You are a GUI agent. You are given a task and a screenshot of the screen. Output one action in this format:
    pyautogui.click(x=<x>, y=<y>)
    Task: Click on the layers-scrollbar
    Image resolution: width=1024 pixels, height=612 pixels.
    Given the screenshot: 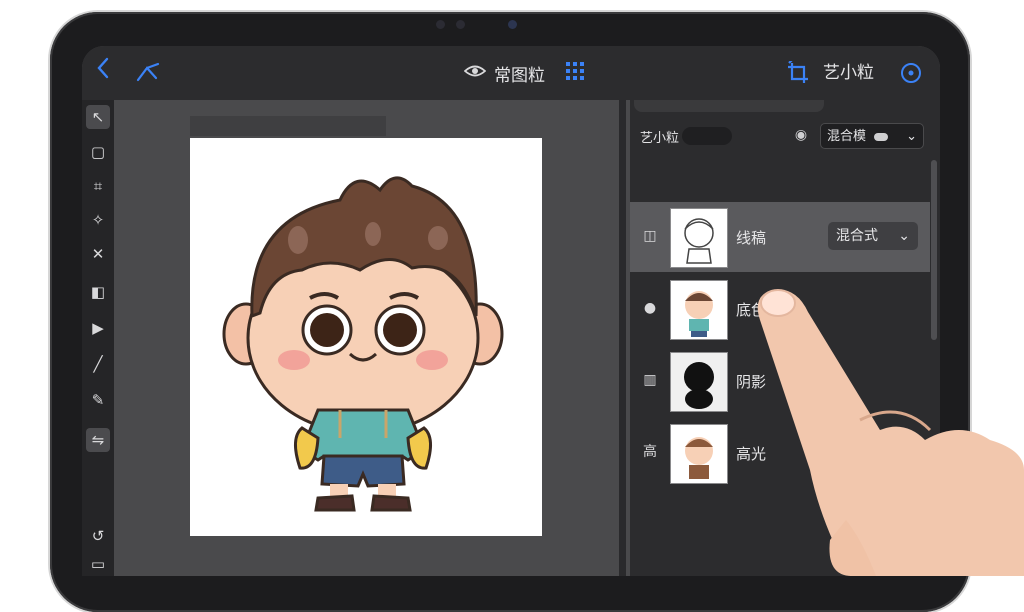 What is the action you would take?
    pyautogui.click(x=934, y=250)
    